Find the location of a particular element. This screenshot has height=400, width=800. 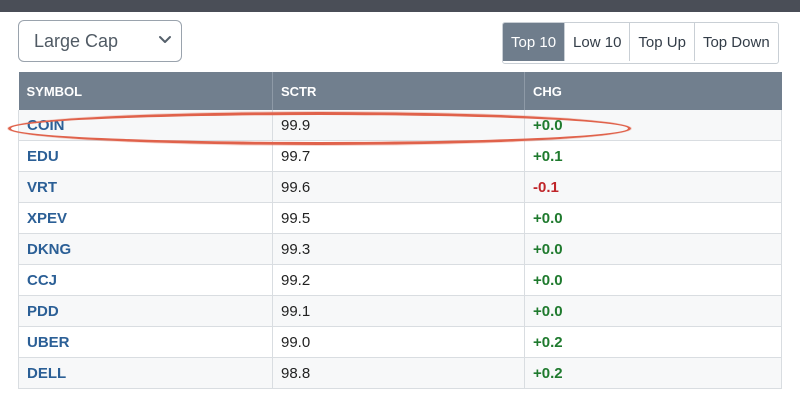

symbol-cell: XPEV is located at coordinates (145, 218).